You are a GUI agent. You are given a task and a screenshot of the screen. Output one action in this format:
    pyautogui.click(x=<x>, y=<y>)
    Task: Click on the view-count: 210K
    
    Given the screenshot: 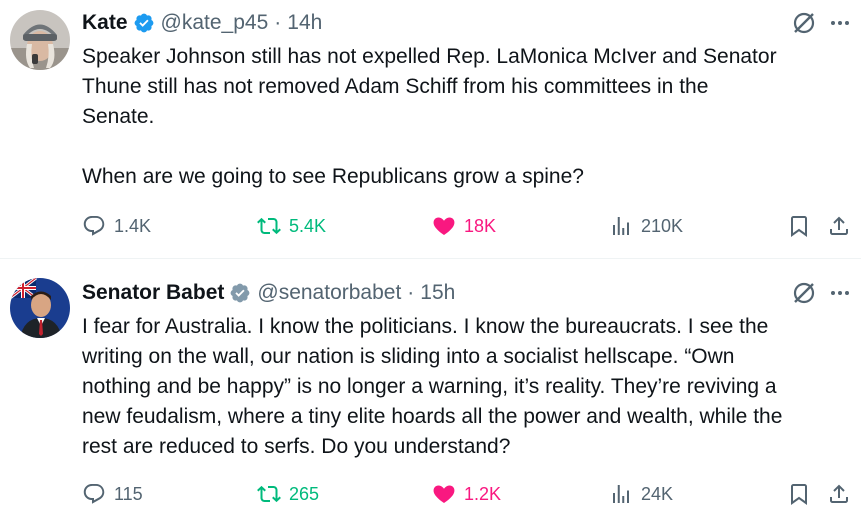 What is the action you would take?
    pyautogui.click(x=662, y=225)
    